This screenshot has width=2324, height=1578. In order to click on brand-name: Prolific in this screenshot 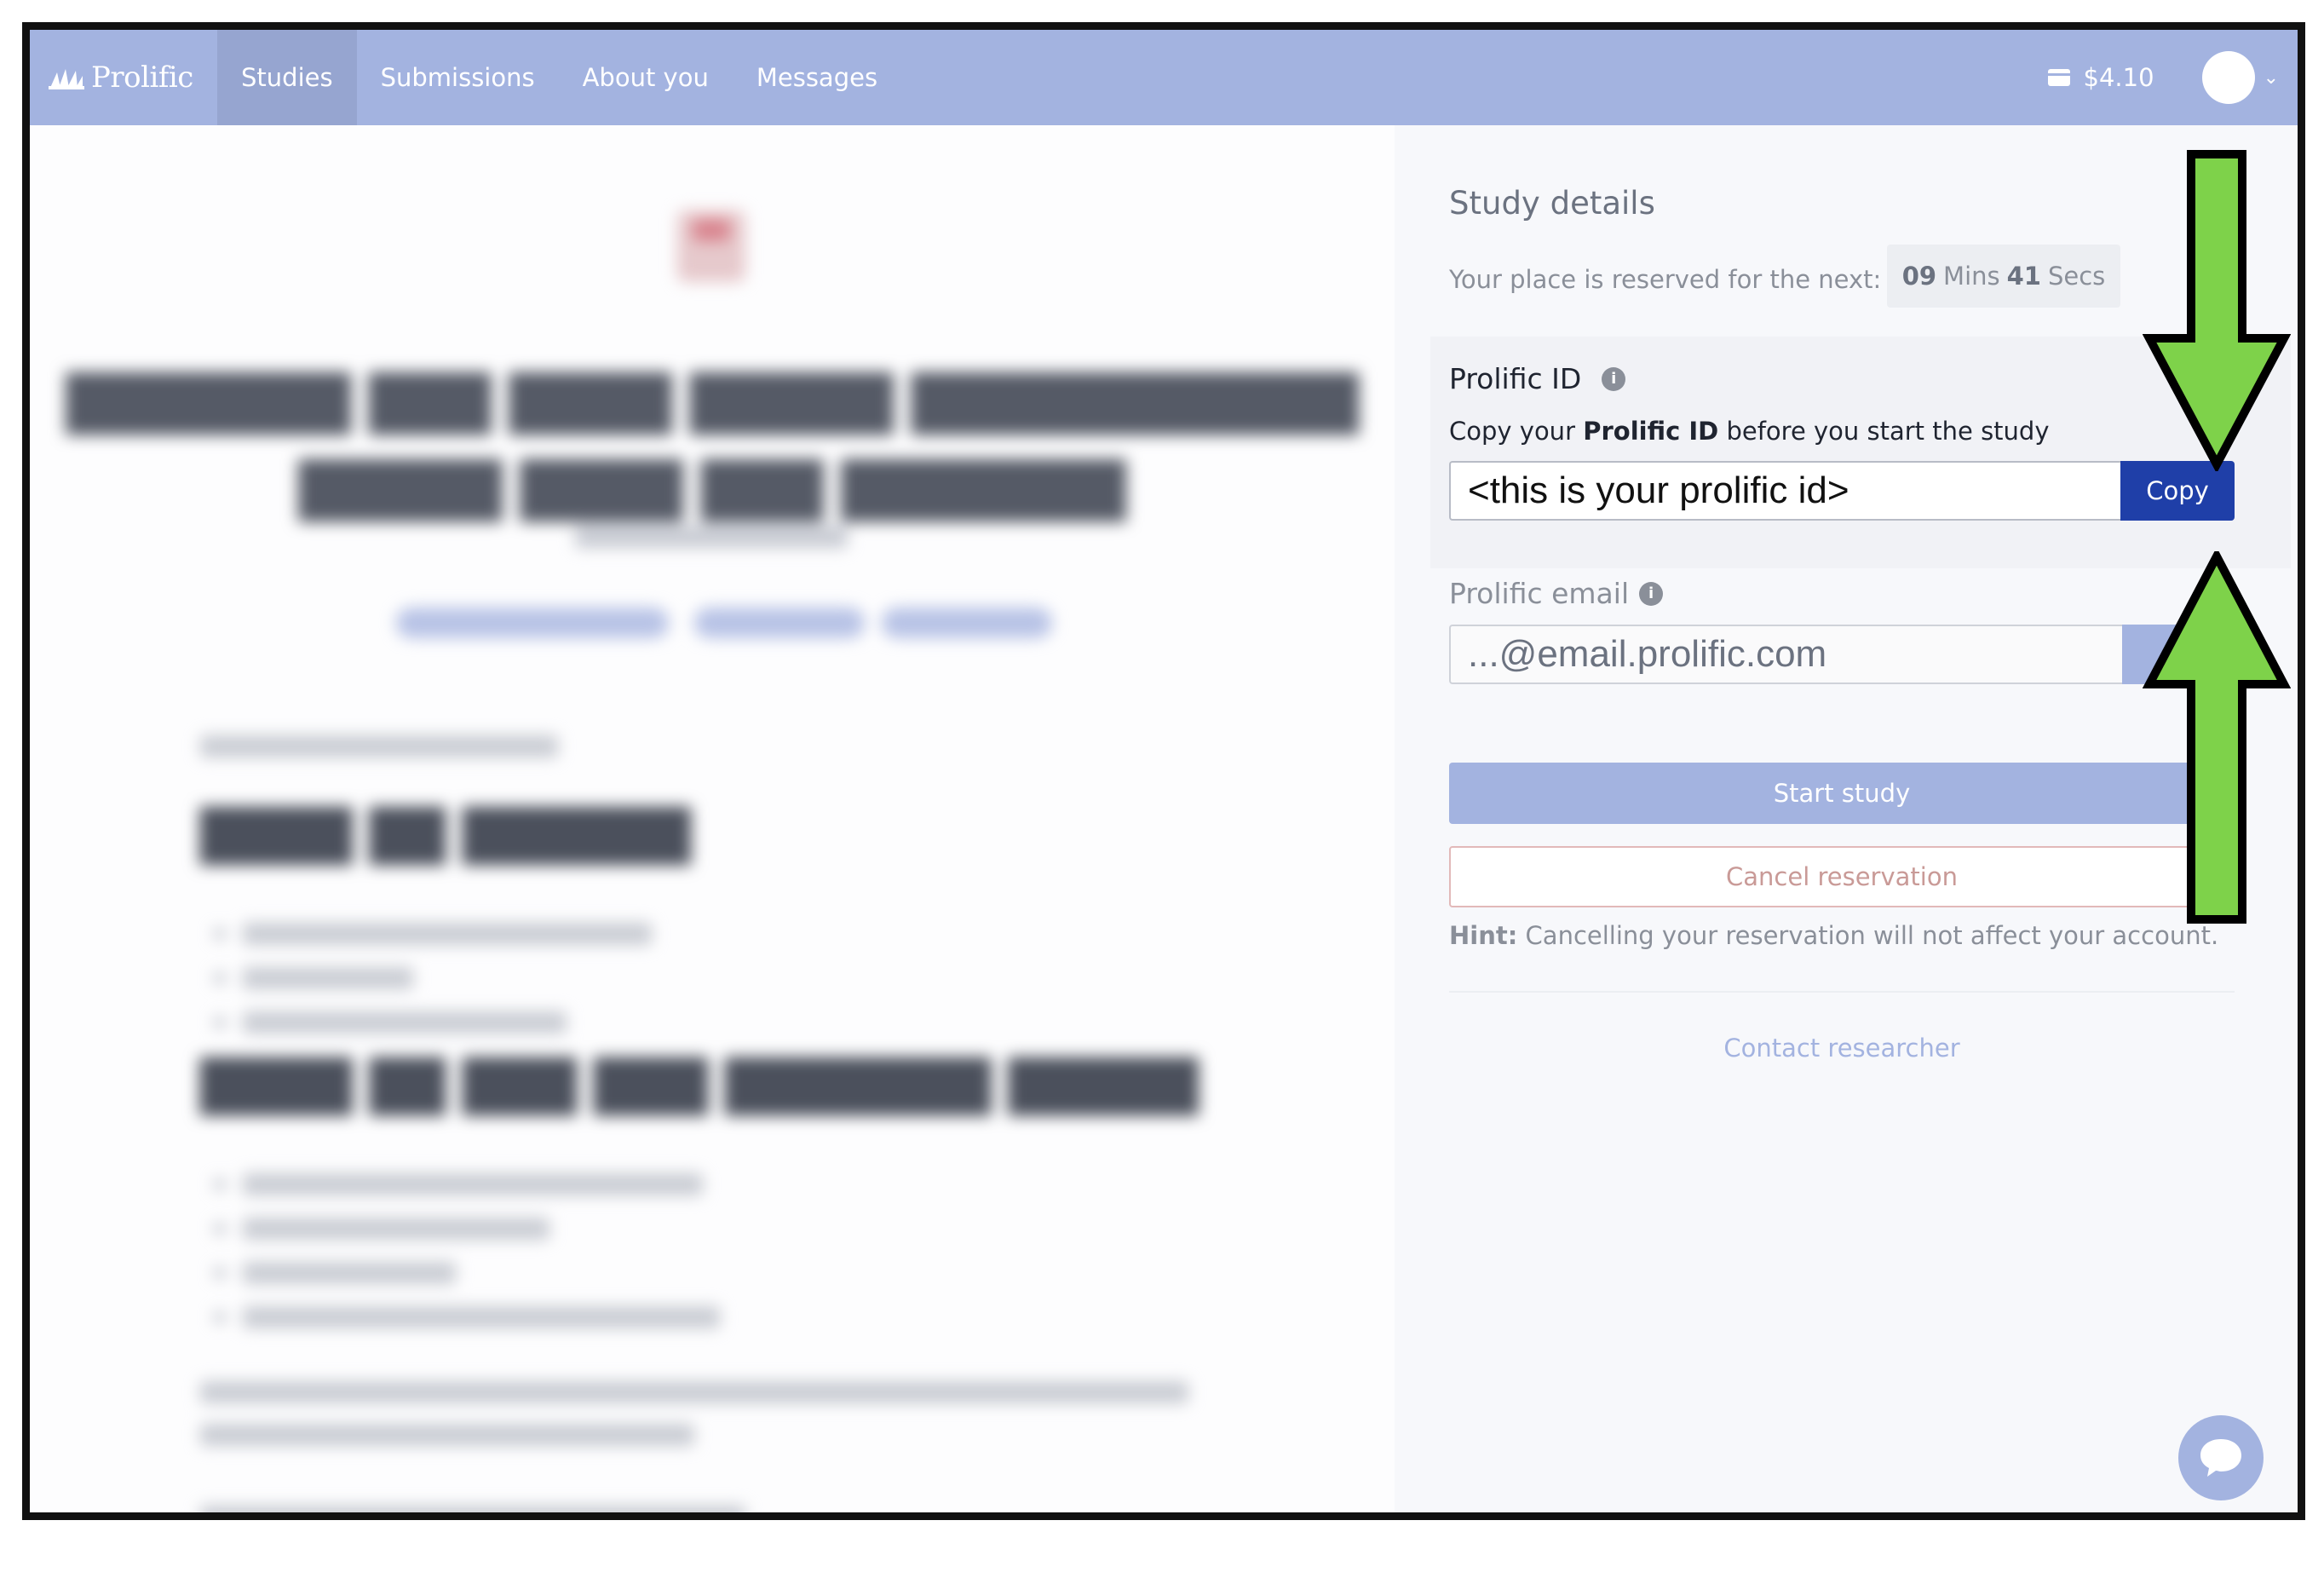, I will do `click(142, 77)`.